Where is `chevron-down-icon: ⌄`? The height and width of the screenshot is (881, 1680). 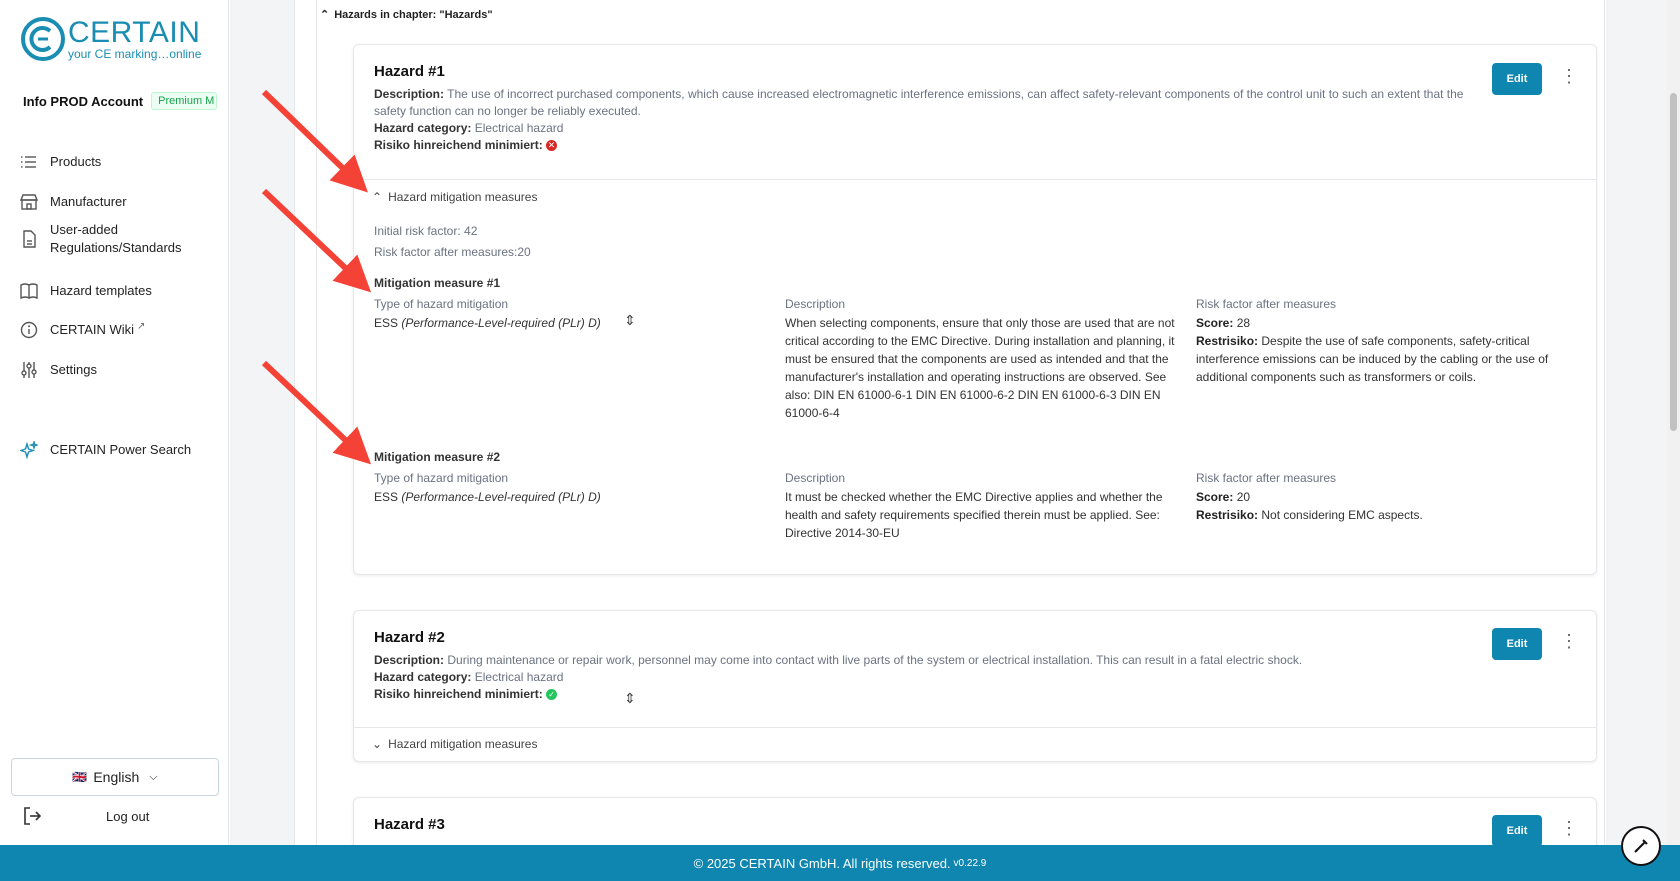
chevron-down-icon: ⌄ is located at coordinates (377, 744).